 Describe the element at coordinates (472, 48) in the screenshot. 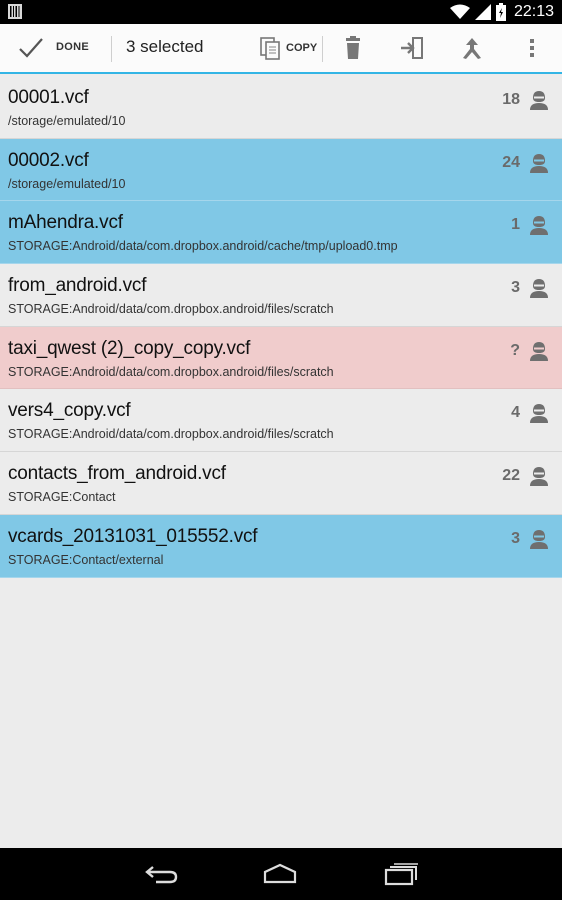

I see `merge-icon` at that location.